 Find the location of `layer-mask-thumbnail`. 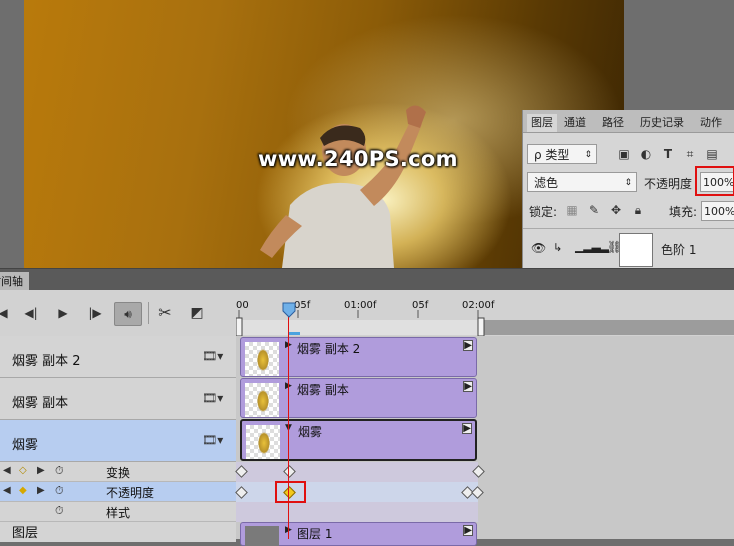

layer-mask-thumbnail is located at coordinates (636, 250).